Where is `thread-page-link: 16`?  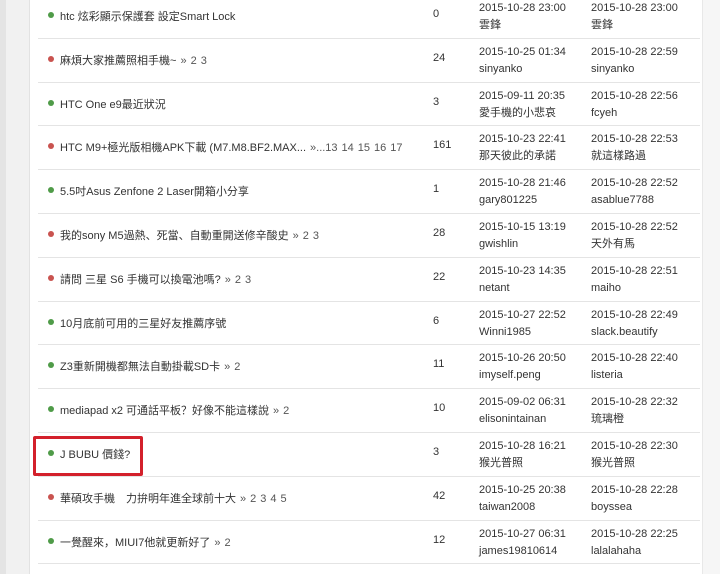 thread-page-link: 16 is located at coordinates (380, 148).